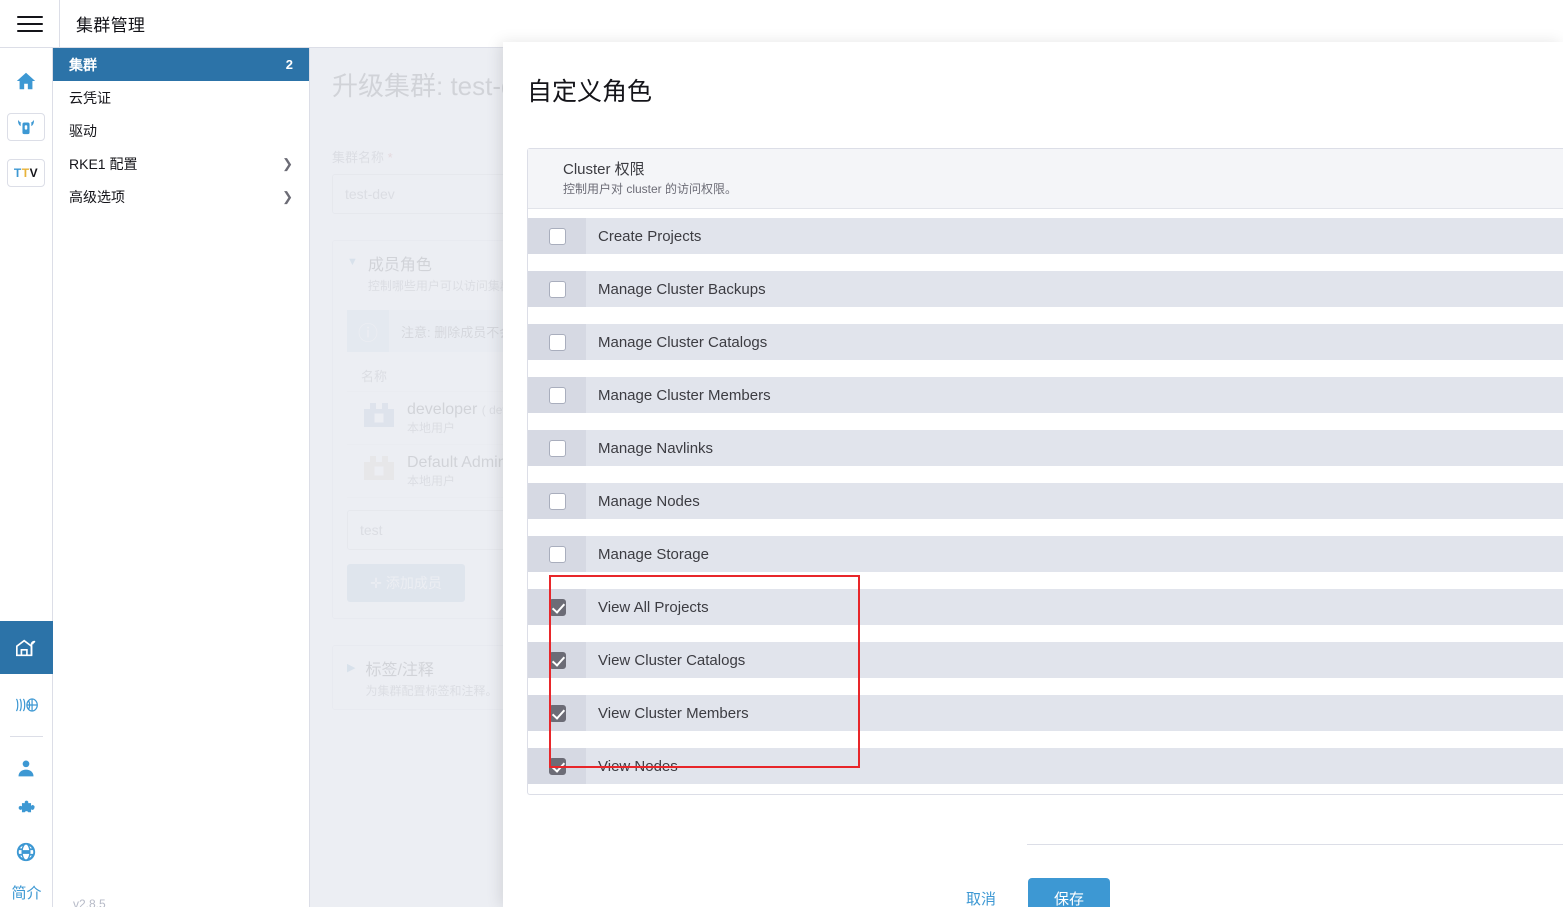 This screenshot has height=907, width=1563. What do you see at coordinates (1045, 448) in the screenshot?
I see `permission-row: Manage Navlinks` at bounding box center [1045, 448].